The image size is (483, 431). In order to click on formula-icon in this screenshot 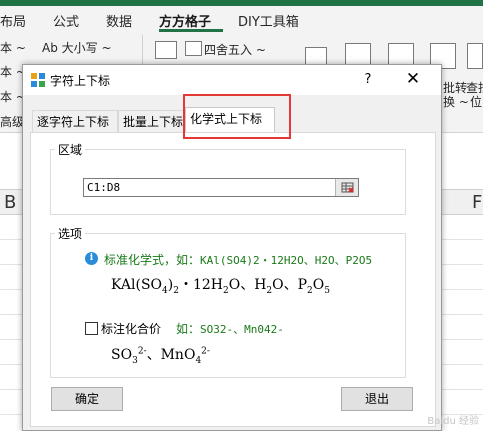, I will do `click(166, 50)`.